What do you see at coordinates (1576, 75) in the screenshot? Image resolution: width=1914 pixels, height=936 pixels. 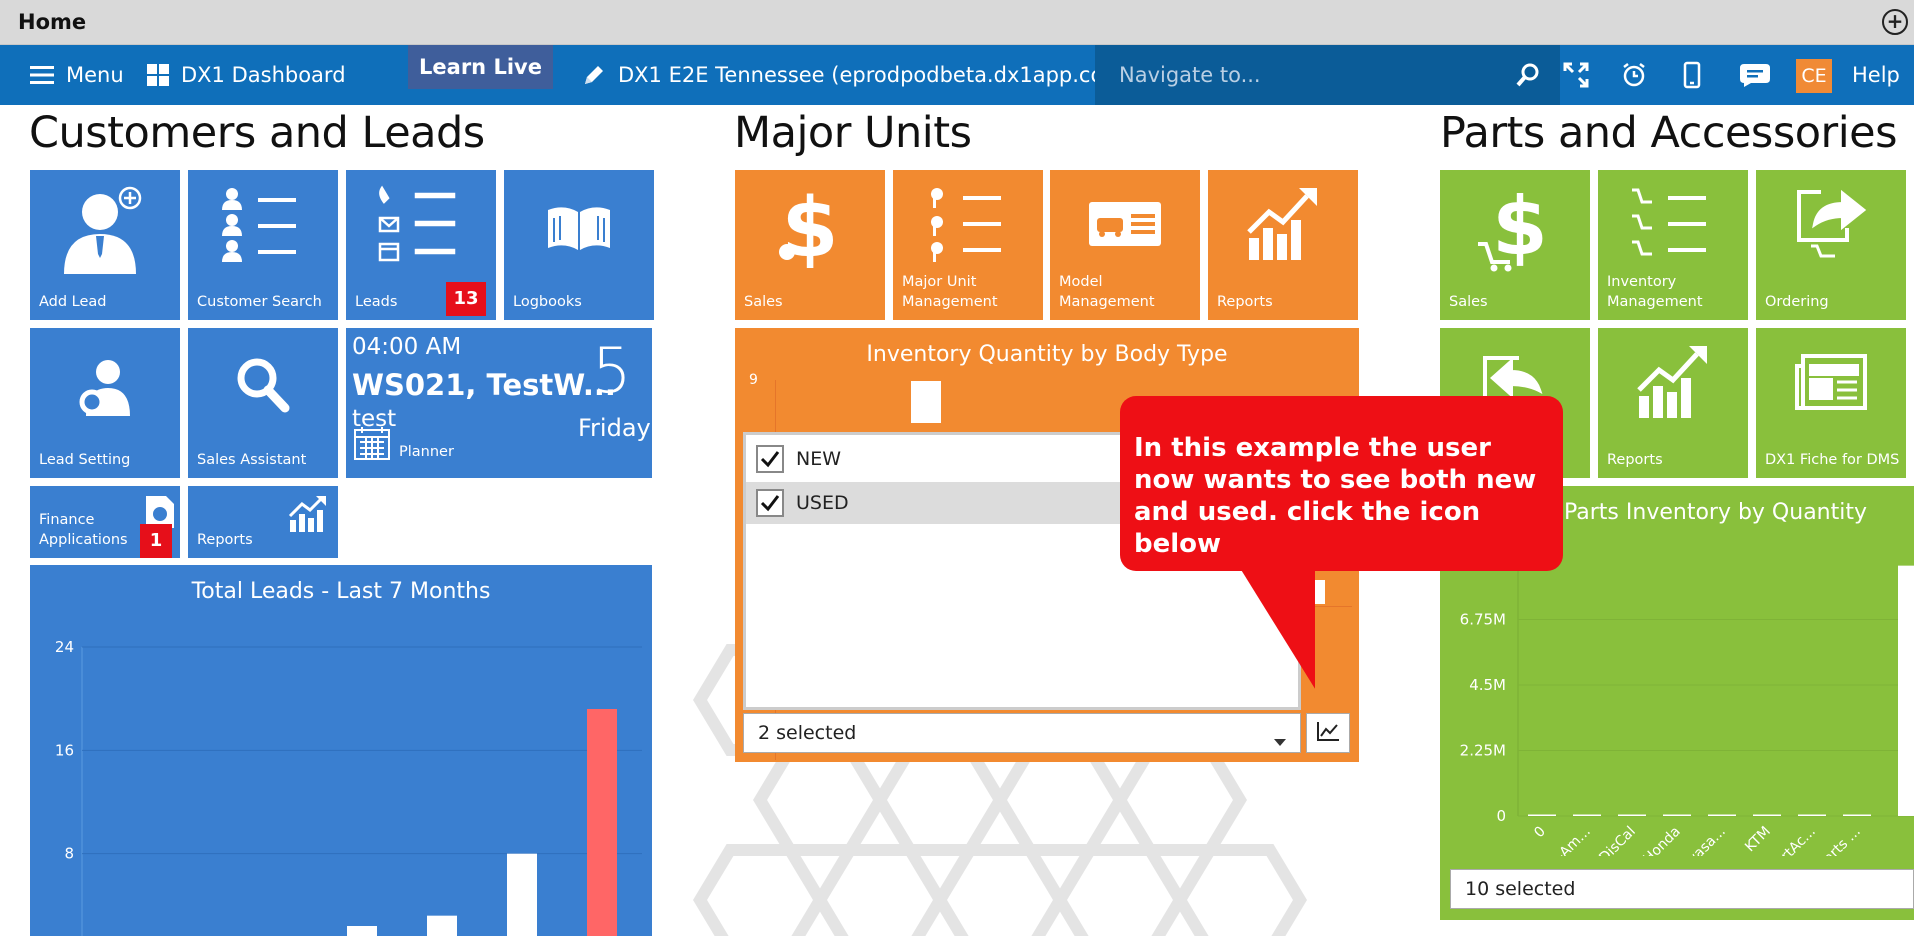 I see `expand-icon` at bounding box center [1576, 75].